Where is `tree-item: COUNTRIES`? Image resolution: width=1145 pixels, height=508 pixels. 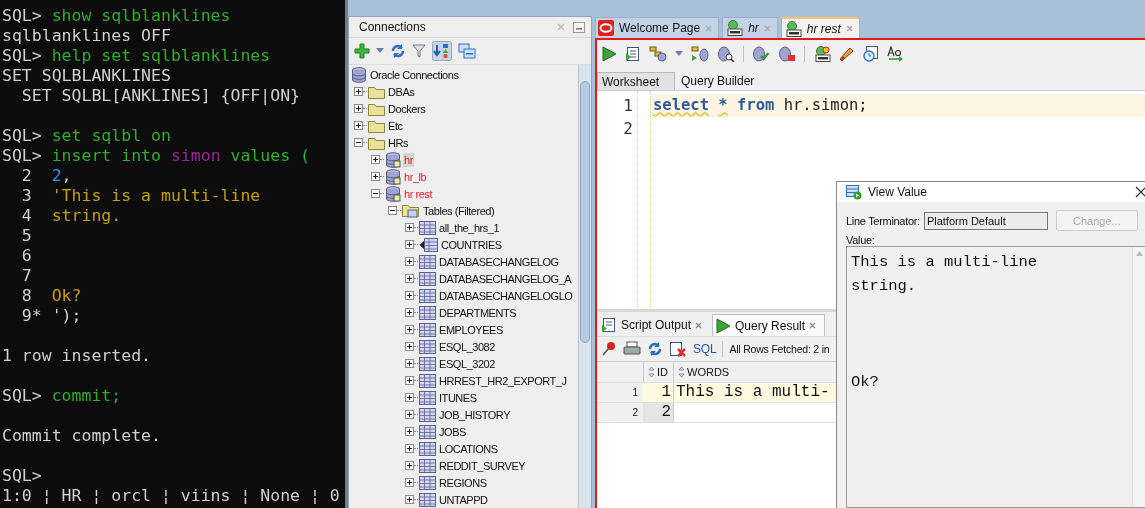 tree-item: COUNTRIES is located at coordinates (471, 244).